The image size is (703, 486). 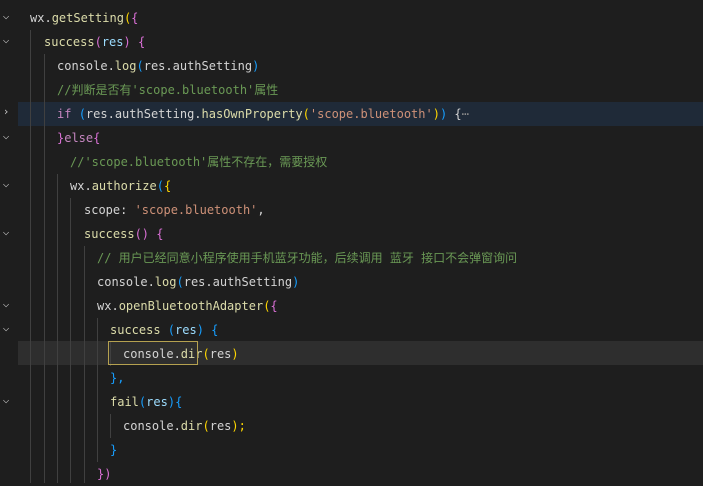 I want to click on code-token: },, so click(x=117, y=378).